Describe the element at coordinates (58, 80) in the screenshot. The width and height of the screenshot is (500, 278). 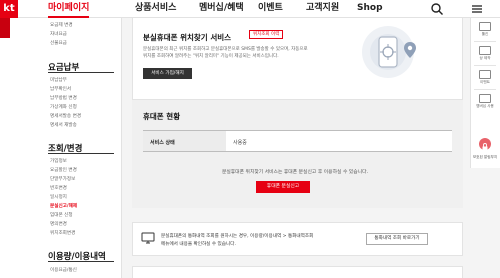
I see `sidebar-item: 미납납부` at that location.